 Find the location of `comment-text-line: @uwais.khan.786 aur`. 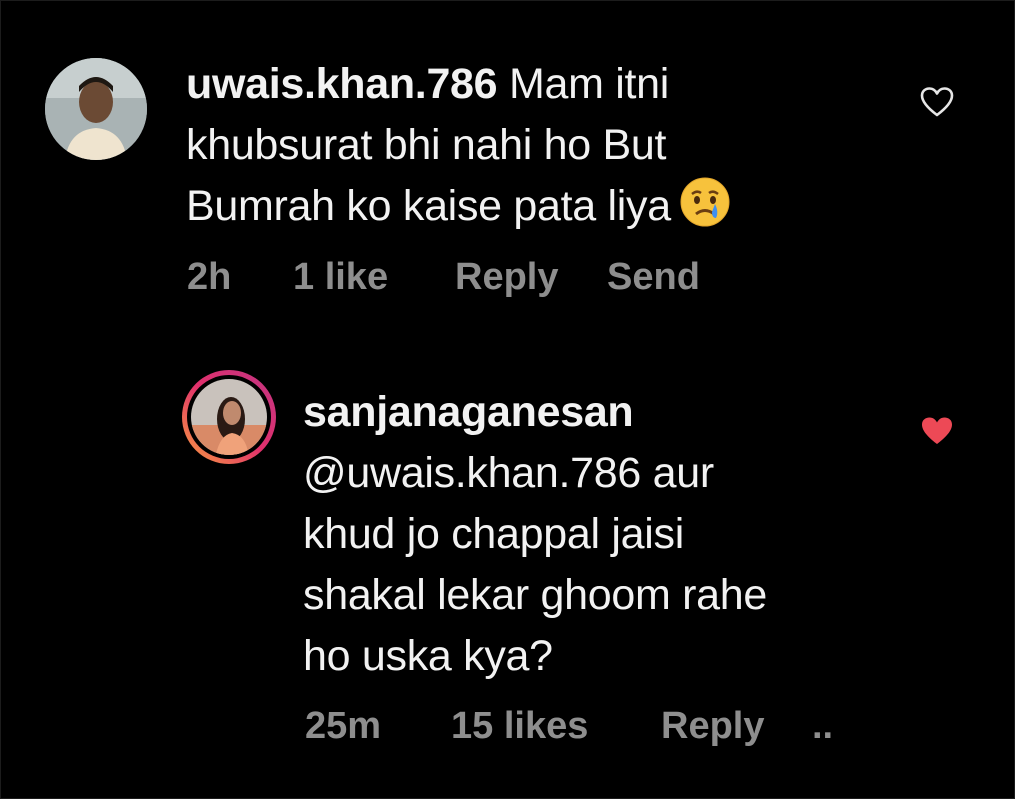

comment-text-line: @uwais.khan.786 aur is located at coordinates (623, 473).